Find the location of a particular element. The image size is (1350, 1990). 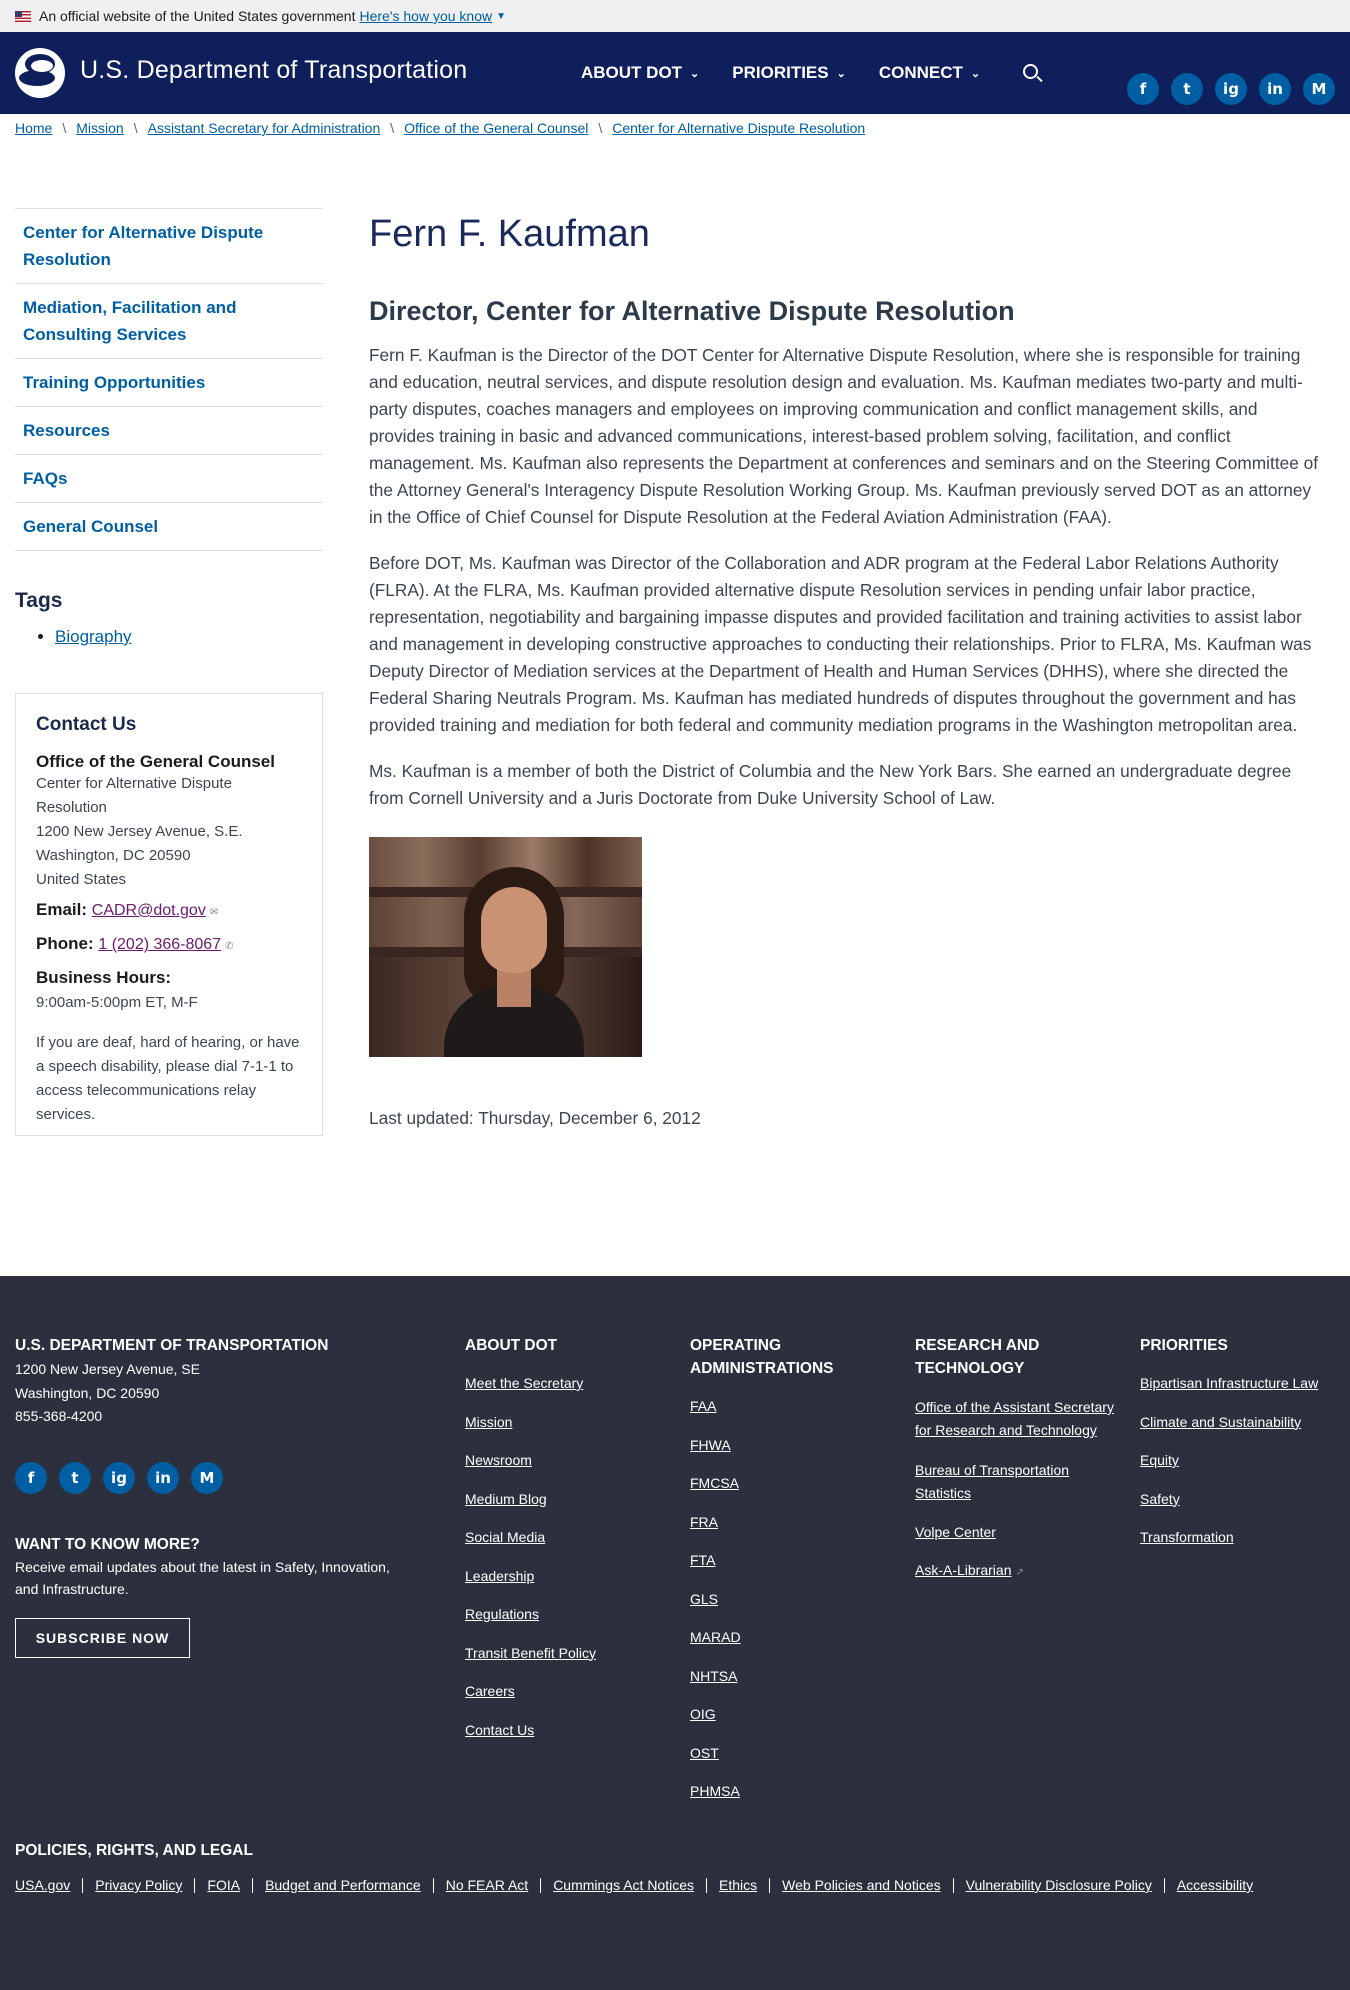

footer-link: OST is located at coordinates (785, 1753).